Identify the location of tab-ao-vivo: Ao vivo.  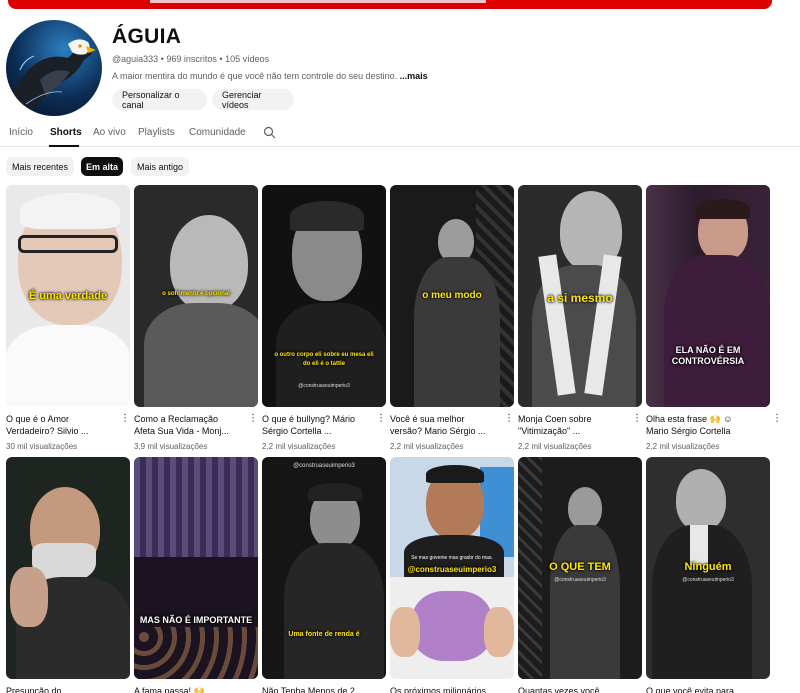
(109, 132).